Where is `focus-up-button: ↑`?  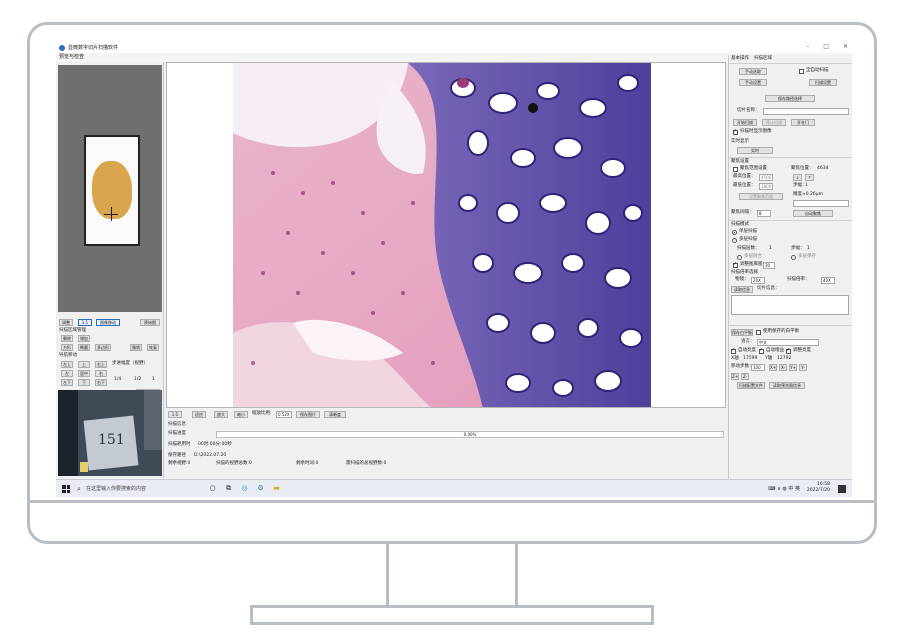 focus-up-button: ↑ is located at coordinates (809, 177).